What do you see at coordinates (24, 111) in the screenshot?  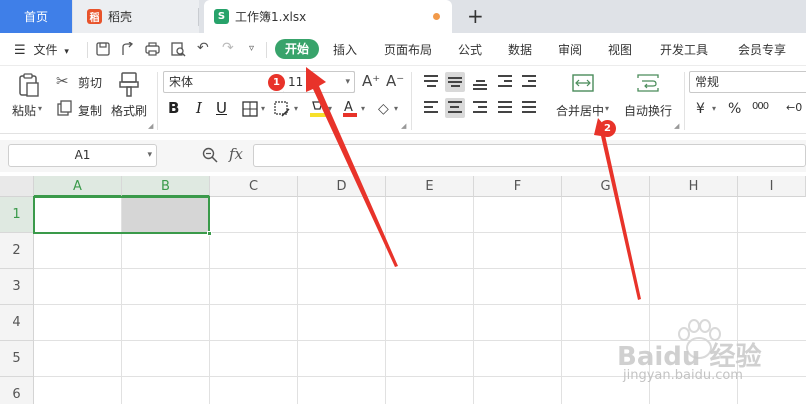 I see `paste-label: 粘贴` at bounding box center [24, 111].